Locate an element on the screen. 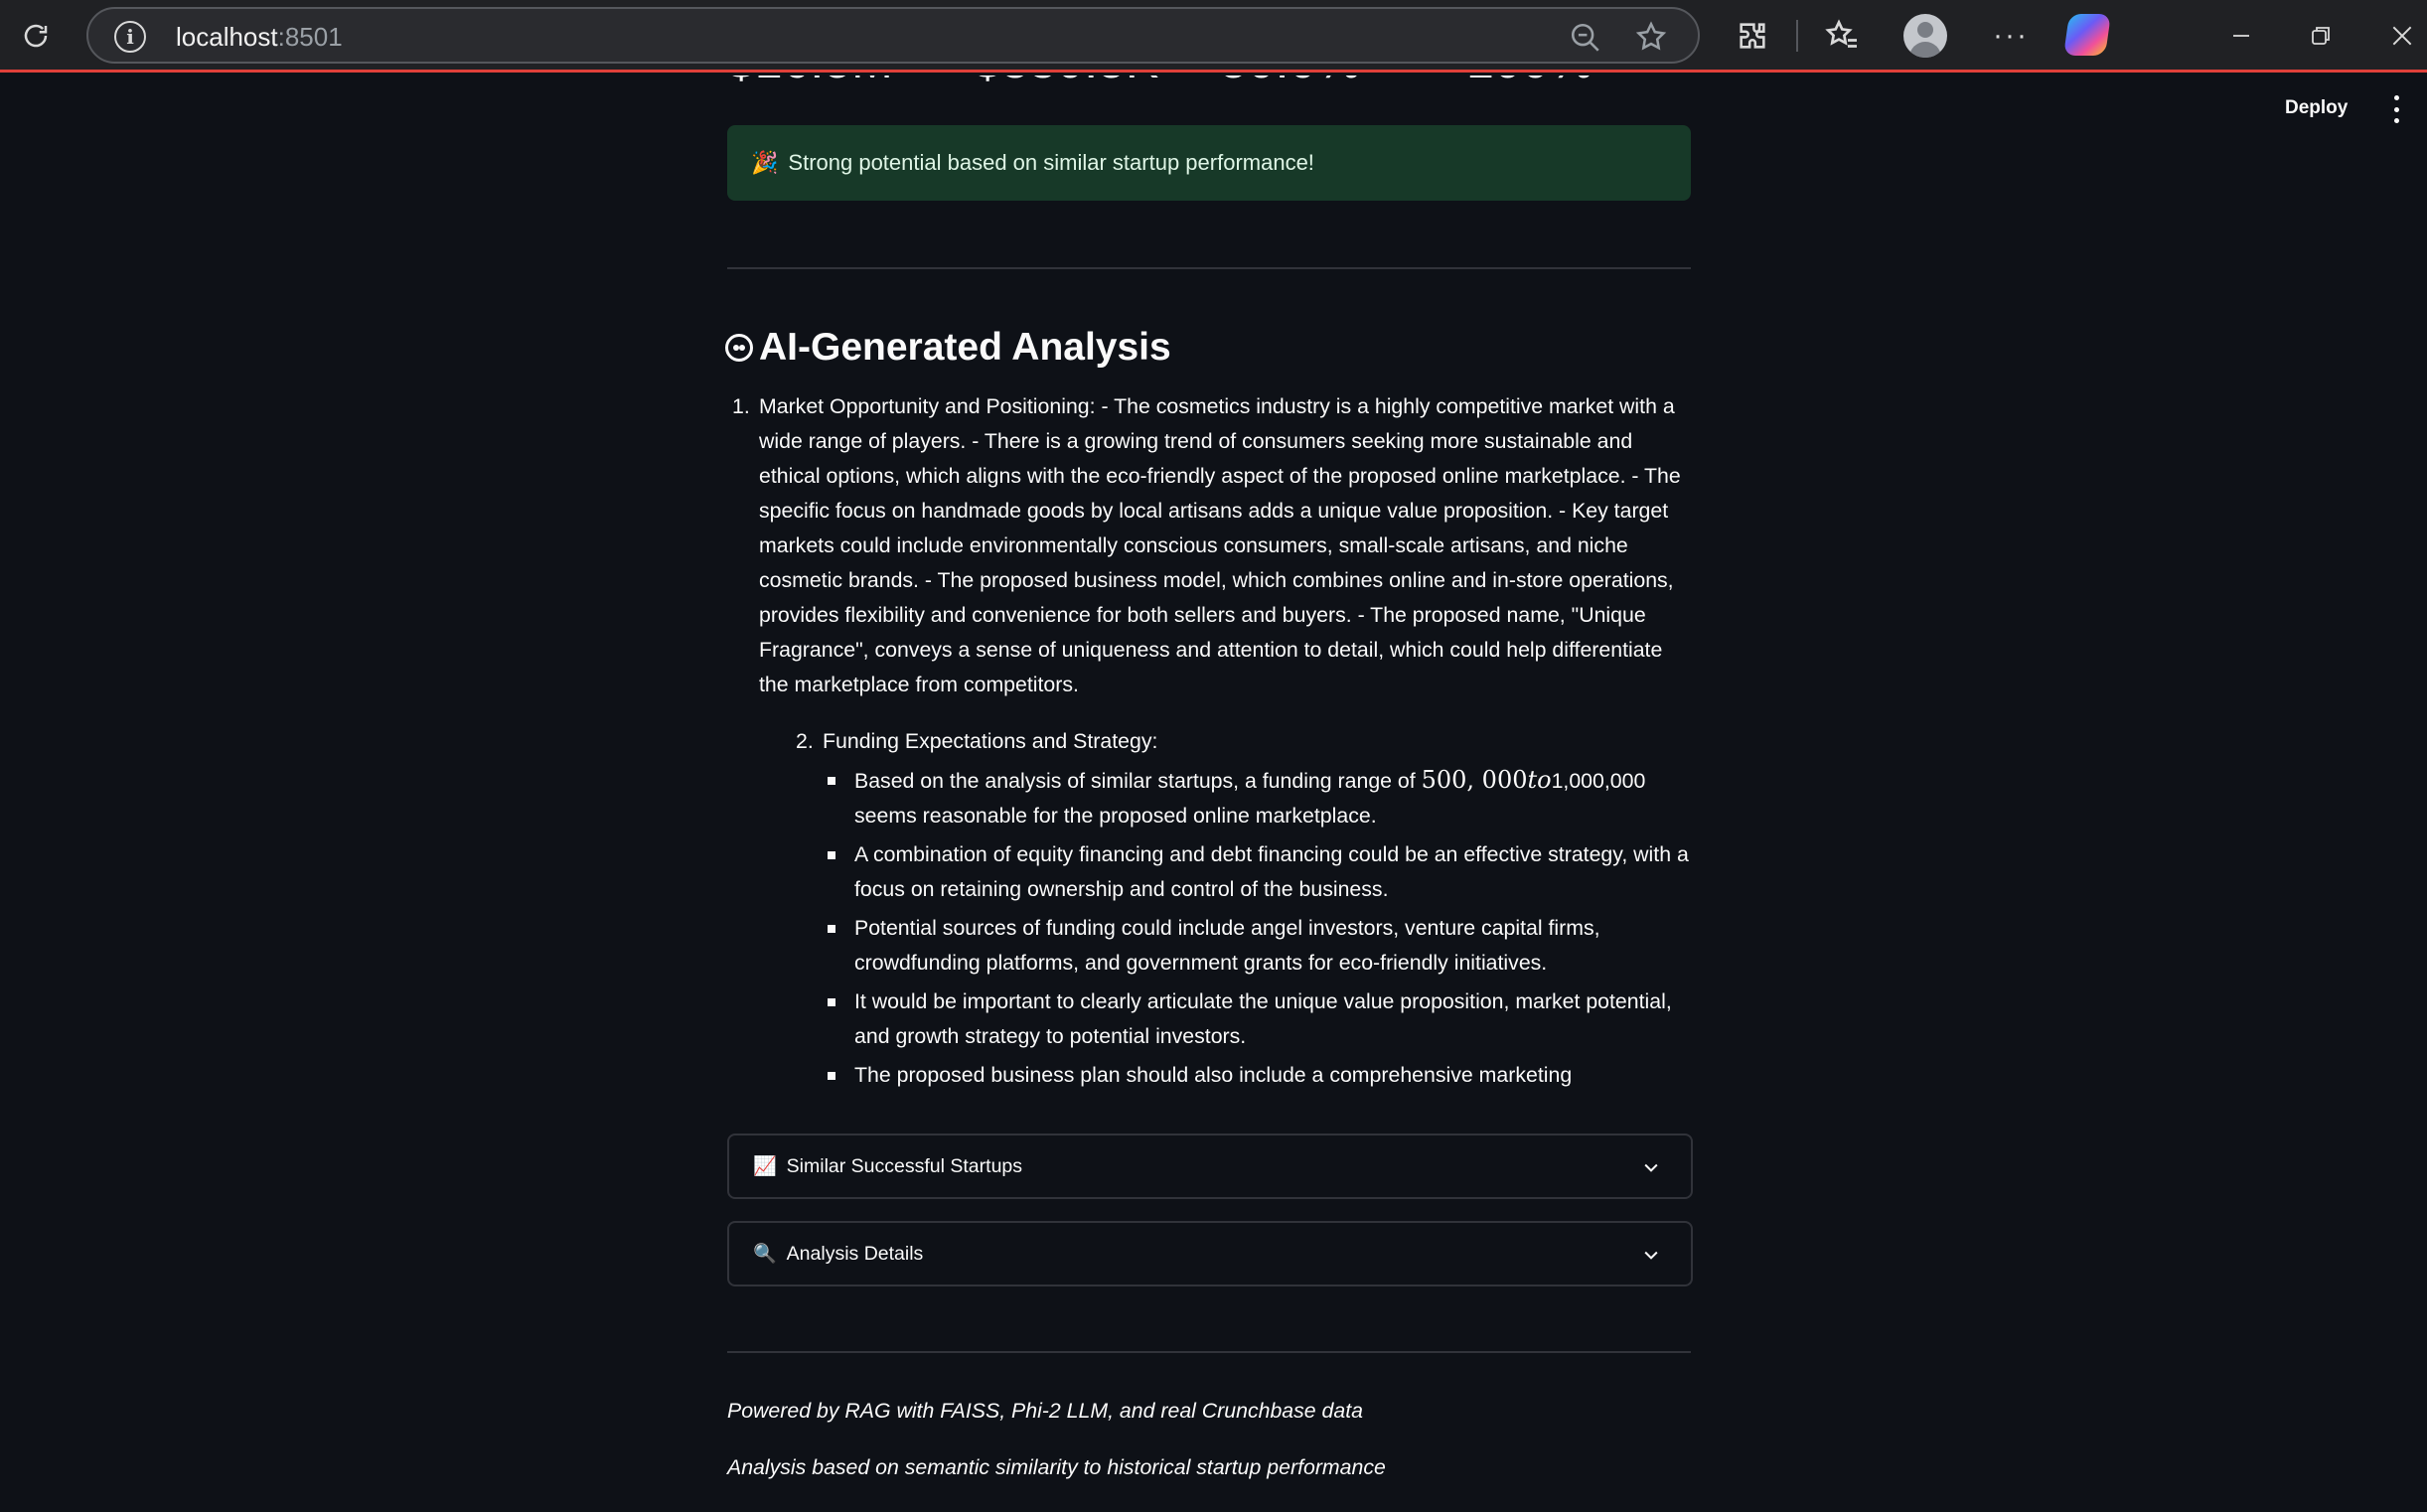 The image size is (2427, 1512). analysis-details-expander: 🔍 Analysis Details is located at coordinates (1210, 1253).